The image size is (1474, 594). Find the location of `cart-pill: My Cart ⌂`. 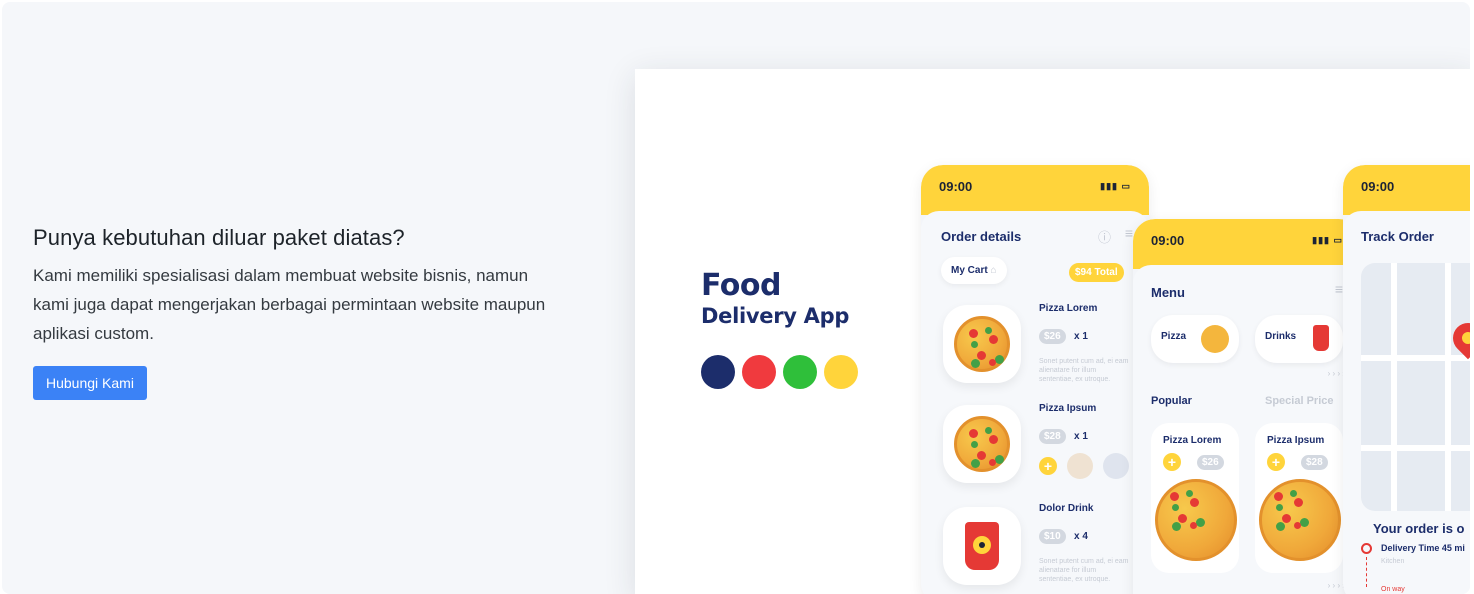

cart-pill: My Cart ⌂ is located at coordinates (974, 270).